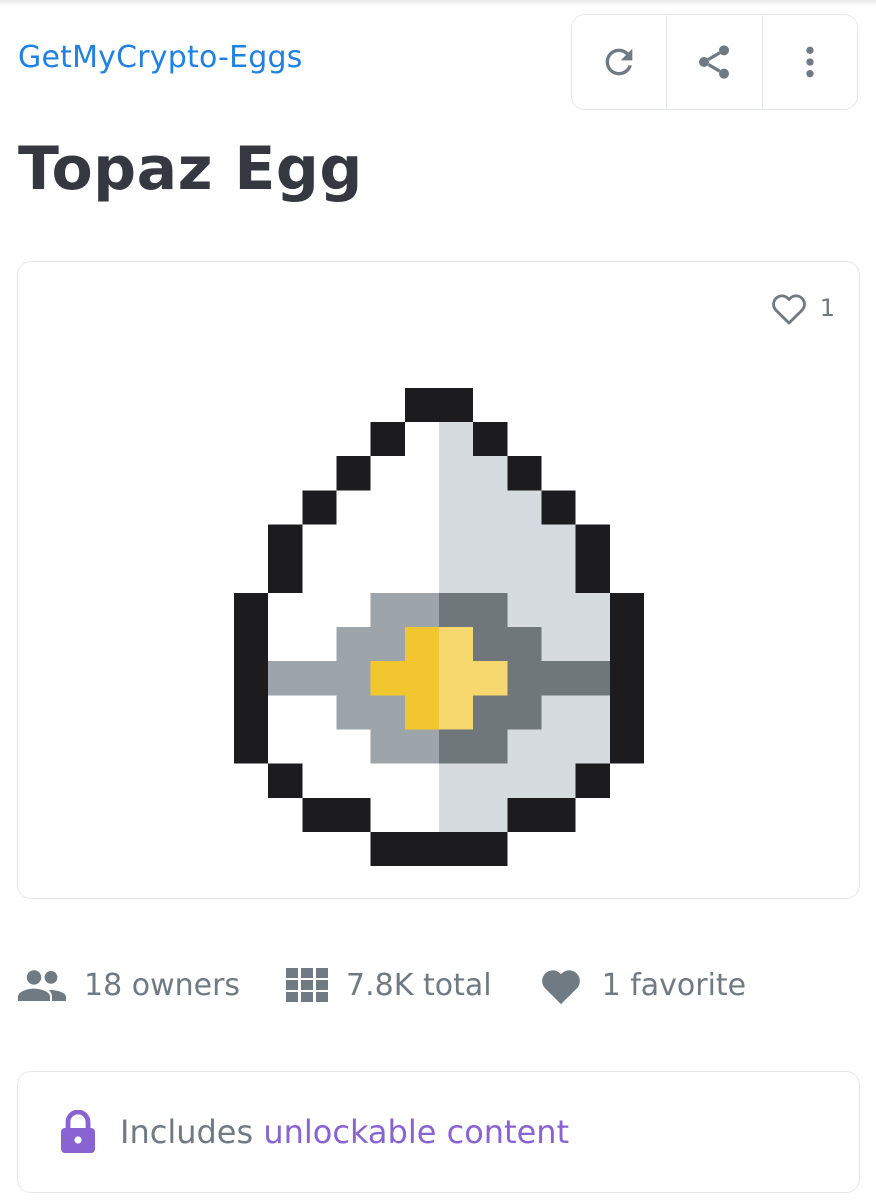 This screenshot has width=876, height=1200. I want to click on total-stat: 7.8K total, so click(389, 985).